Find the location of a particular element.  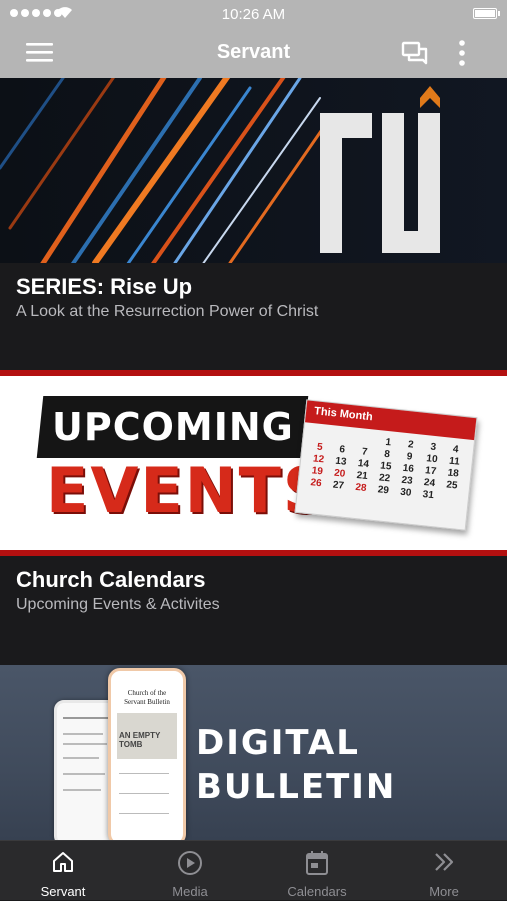

overflow-menu-icon is located at coordinates (462, 53).